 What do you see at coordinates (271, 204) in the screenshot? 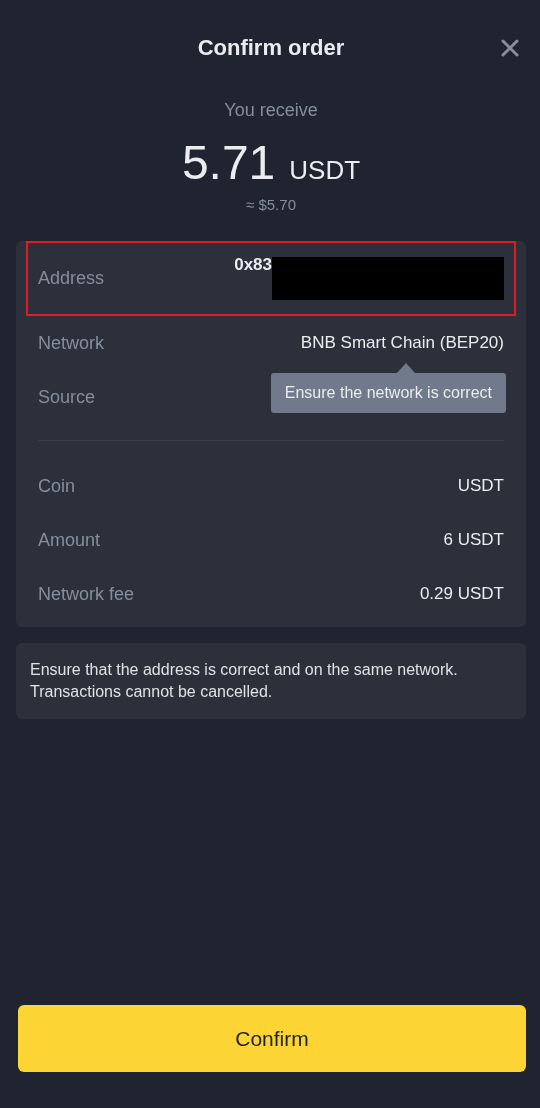
I see `fiat-estimate: ≈ $5.70` at bounding box center [271, 204].